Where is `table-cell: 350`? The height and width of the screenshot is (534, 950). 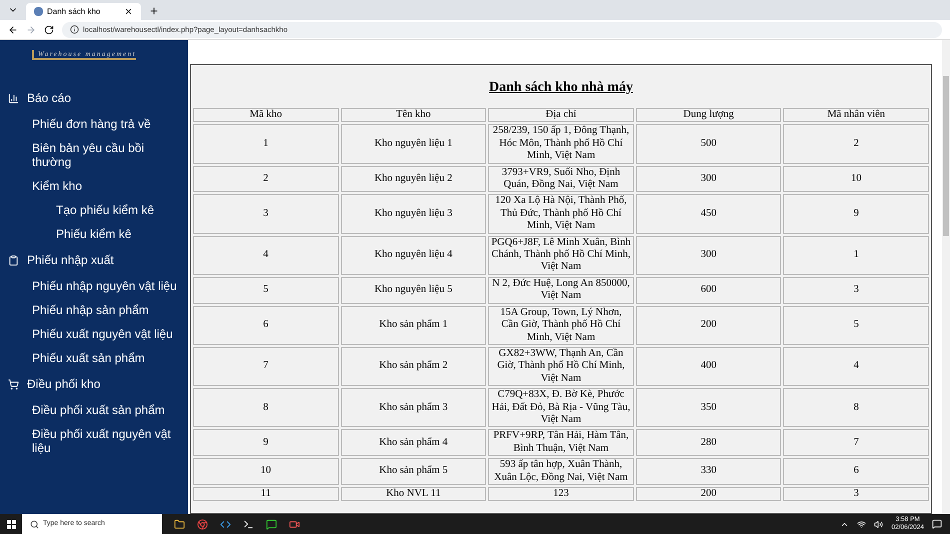
table-cell: 350 is located at coordinates (709, 408).